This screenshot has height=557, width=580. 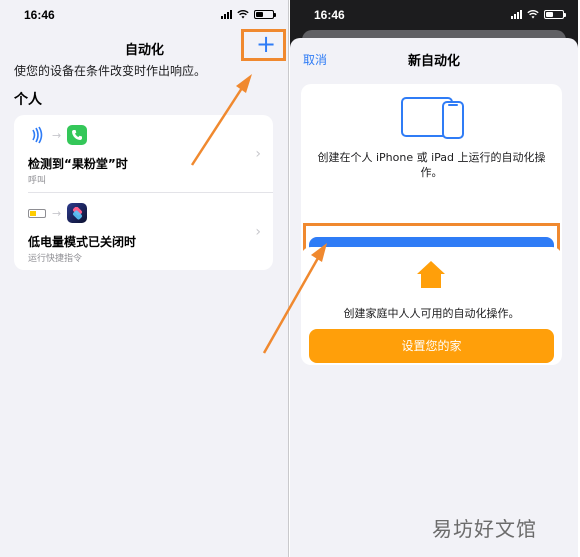 I want to click on automation-subtitle: 呼叫, so click(x=37, y=181).